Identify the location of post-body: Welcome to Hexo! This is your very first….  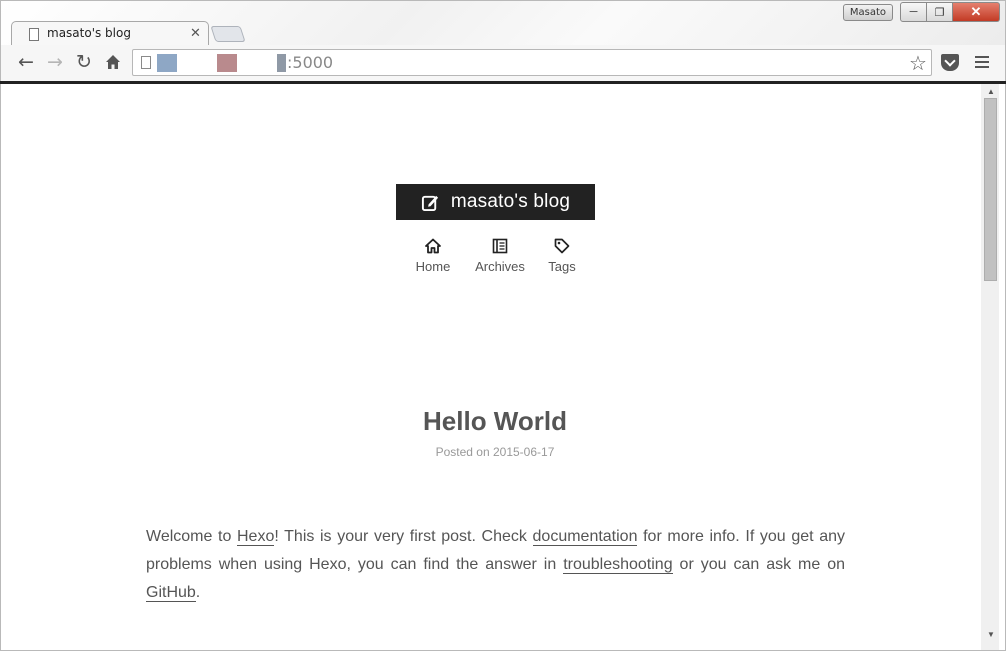
(495, 565).